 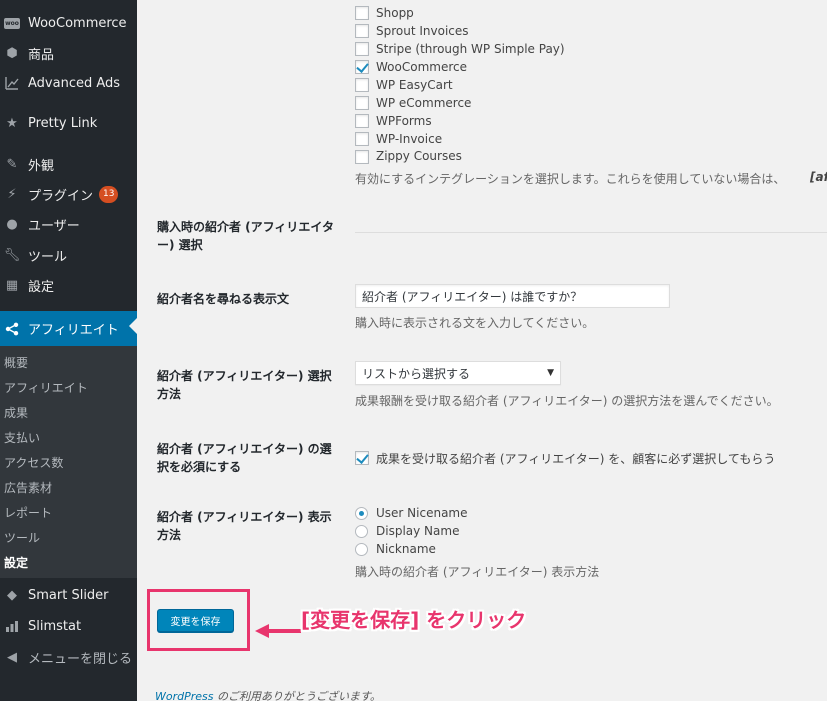 What do you see at coordinates (409, 139) in the screenshot?
I see `integration-label: WP-Invoice` at bounding box center [409, 139].